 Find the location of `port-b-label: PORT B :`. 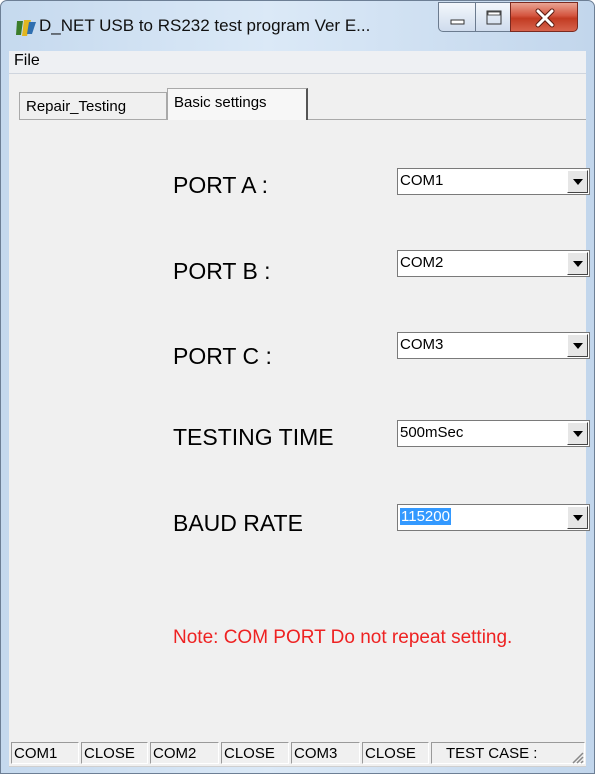

port-b-label: PORT B : is located at coordinates (222, 271).